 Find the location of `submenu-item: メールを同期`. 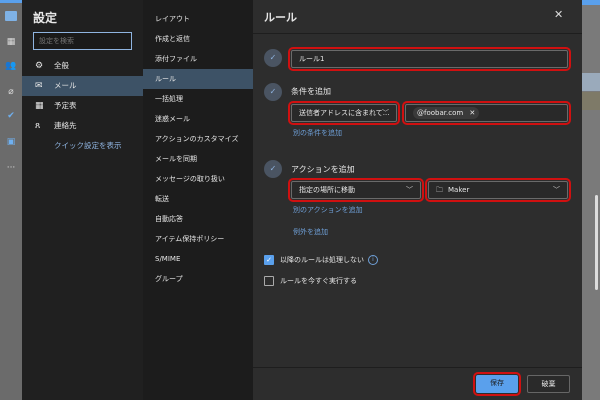

submenu-item: メールを同期 is located at coordinates (198, 159).